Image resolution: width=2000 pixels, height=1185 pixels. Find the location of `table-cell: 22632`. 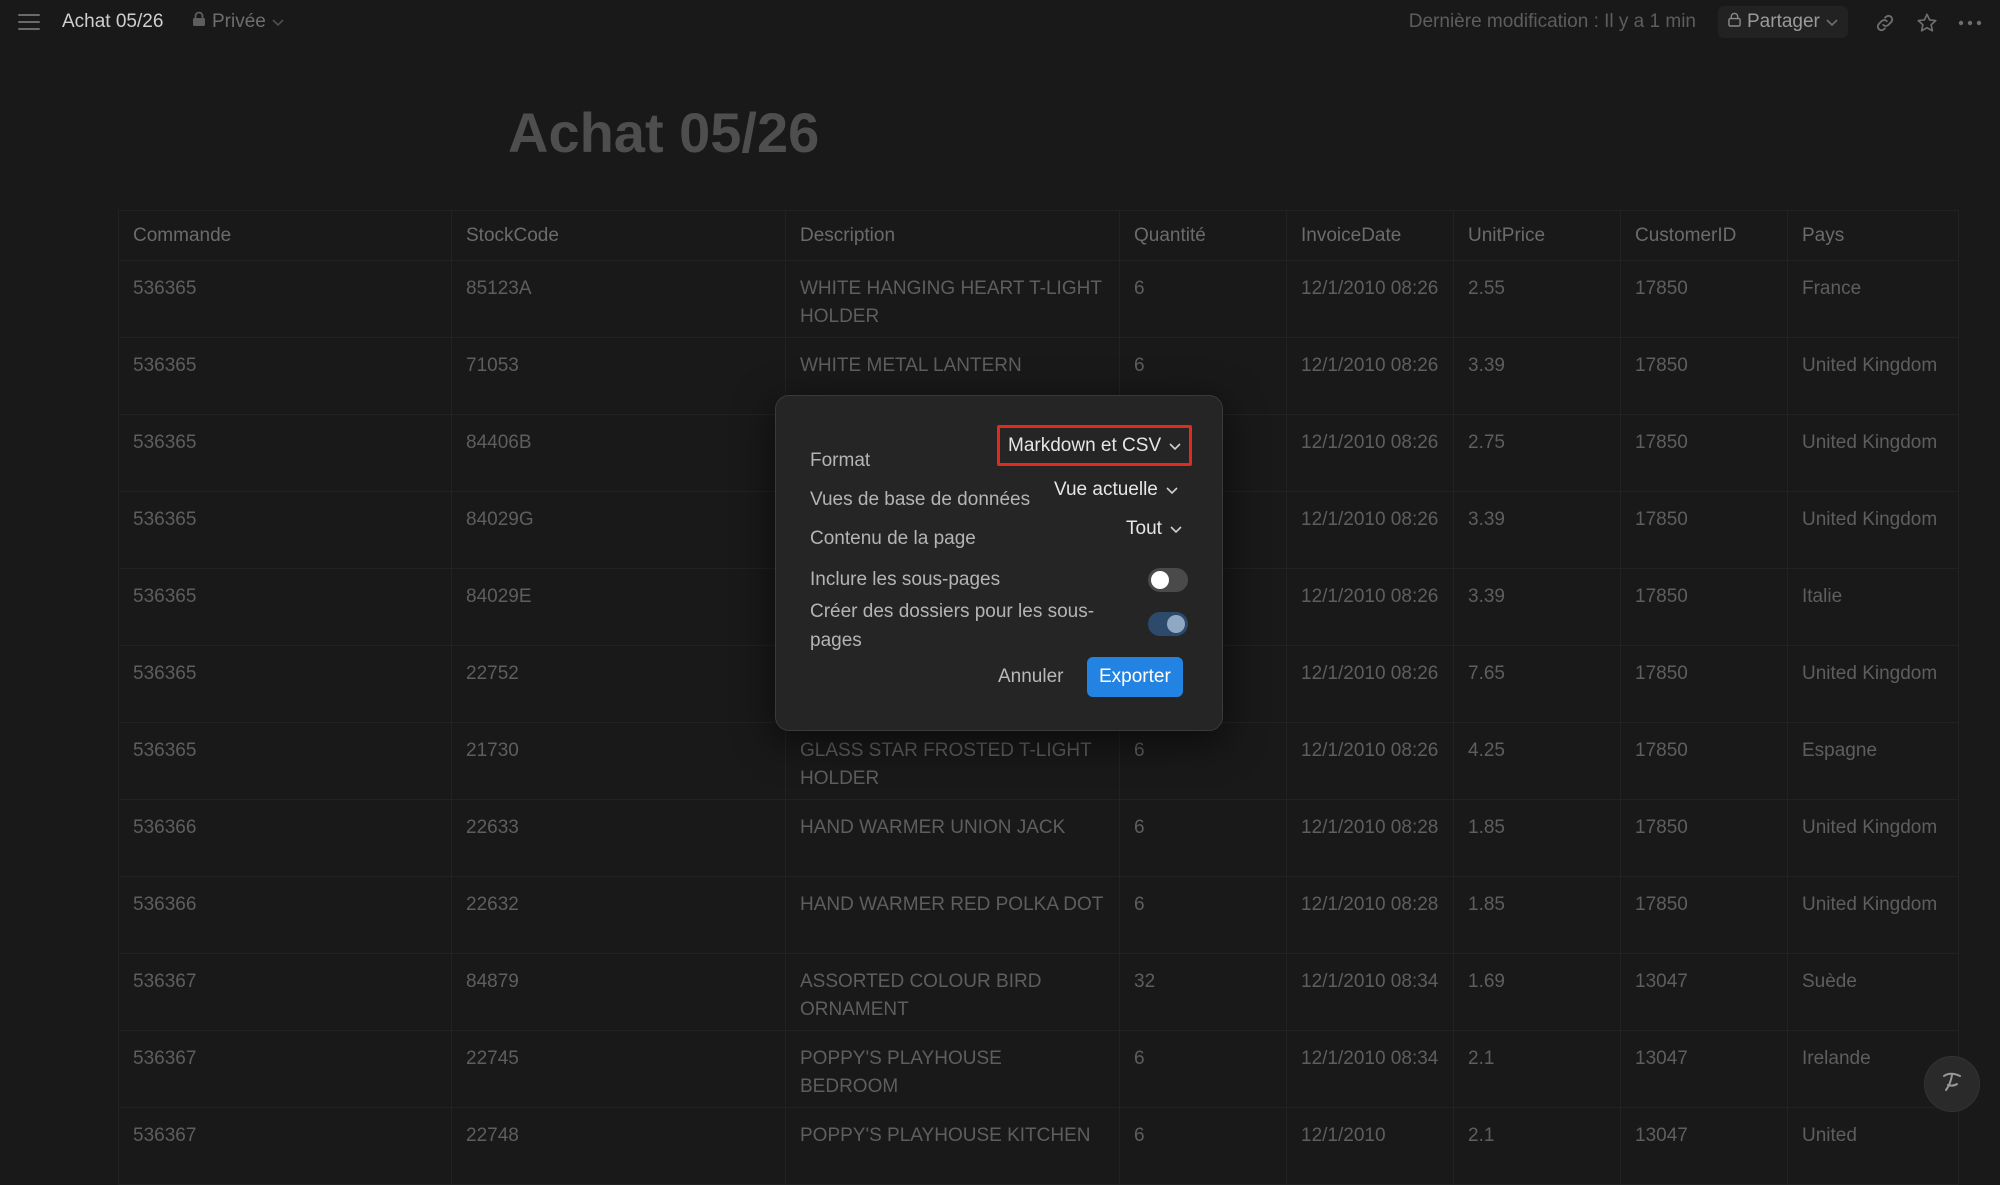

table-cell: 22632 is located at coordinates (618, 915).